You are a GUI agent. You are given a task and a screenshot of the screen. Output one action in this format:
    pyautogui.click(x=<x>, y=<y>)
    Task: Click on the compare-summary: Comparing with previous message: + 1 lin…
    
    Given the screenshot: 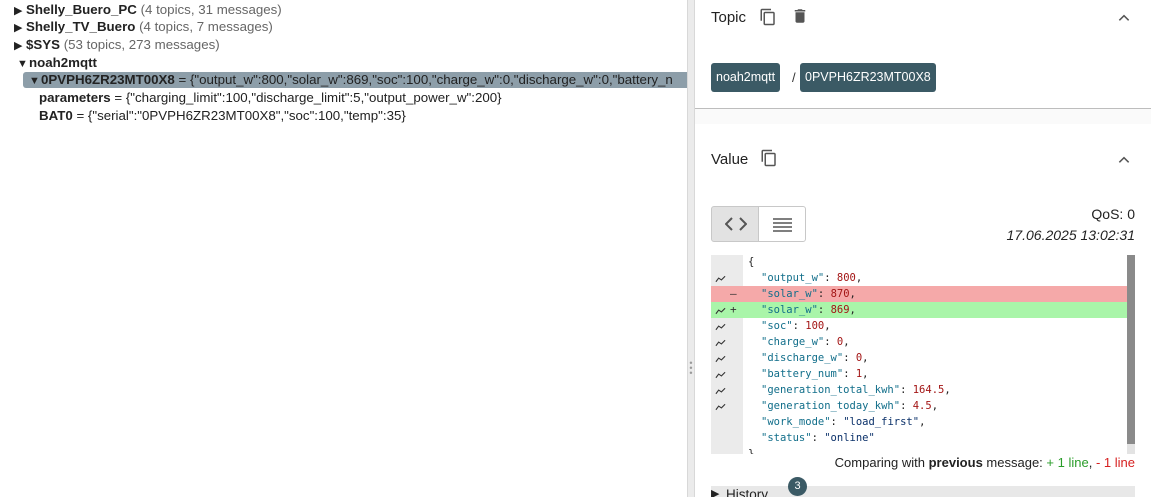 What is the action you would take?
    pyautogui.click(x=985, y=462)
    